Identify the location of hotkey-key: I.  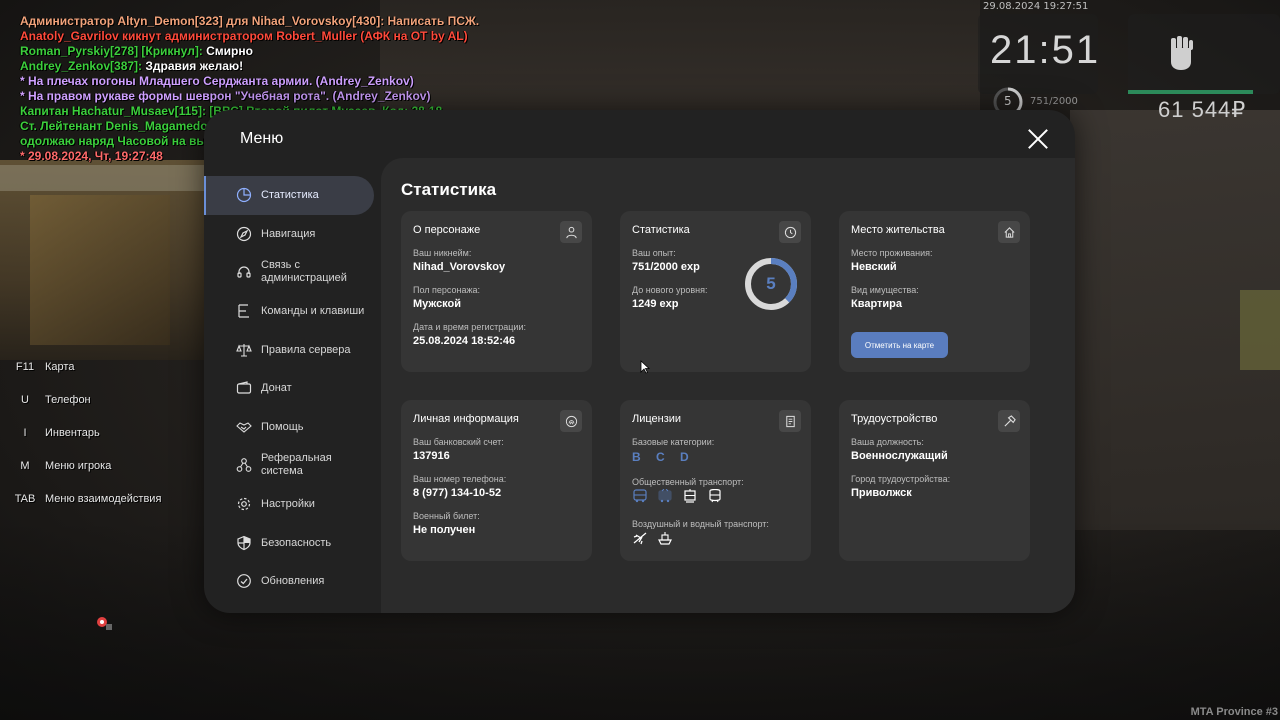
(25, 432).